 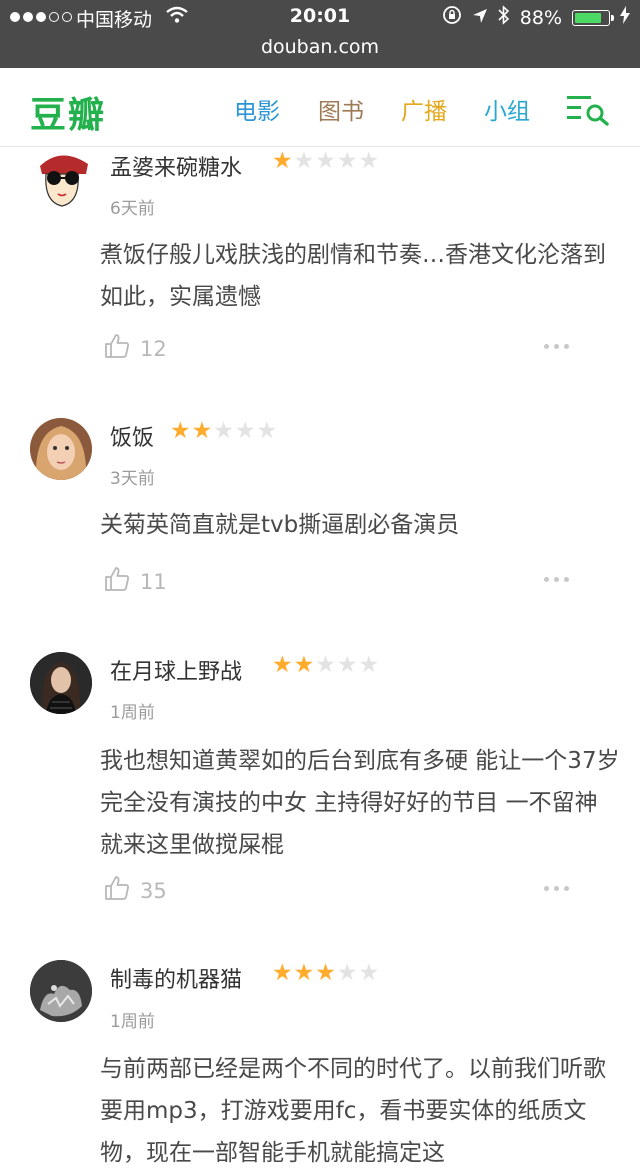 What do you see at coordinates (341, 109) in the screenshot?
I see `nav-item-books: 图书` at bounding box center [341, 109].